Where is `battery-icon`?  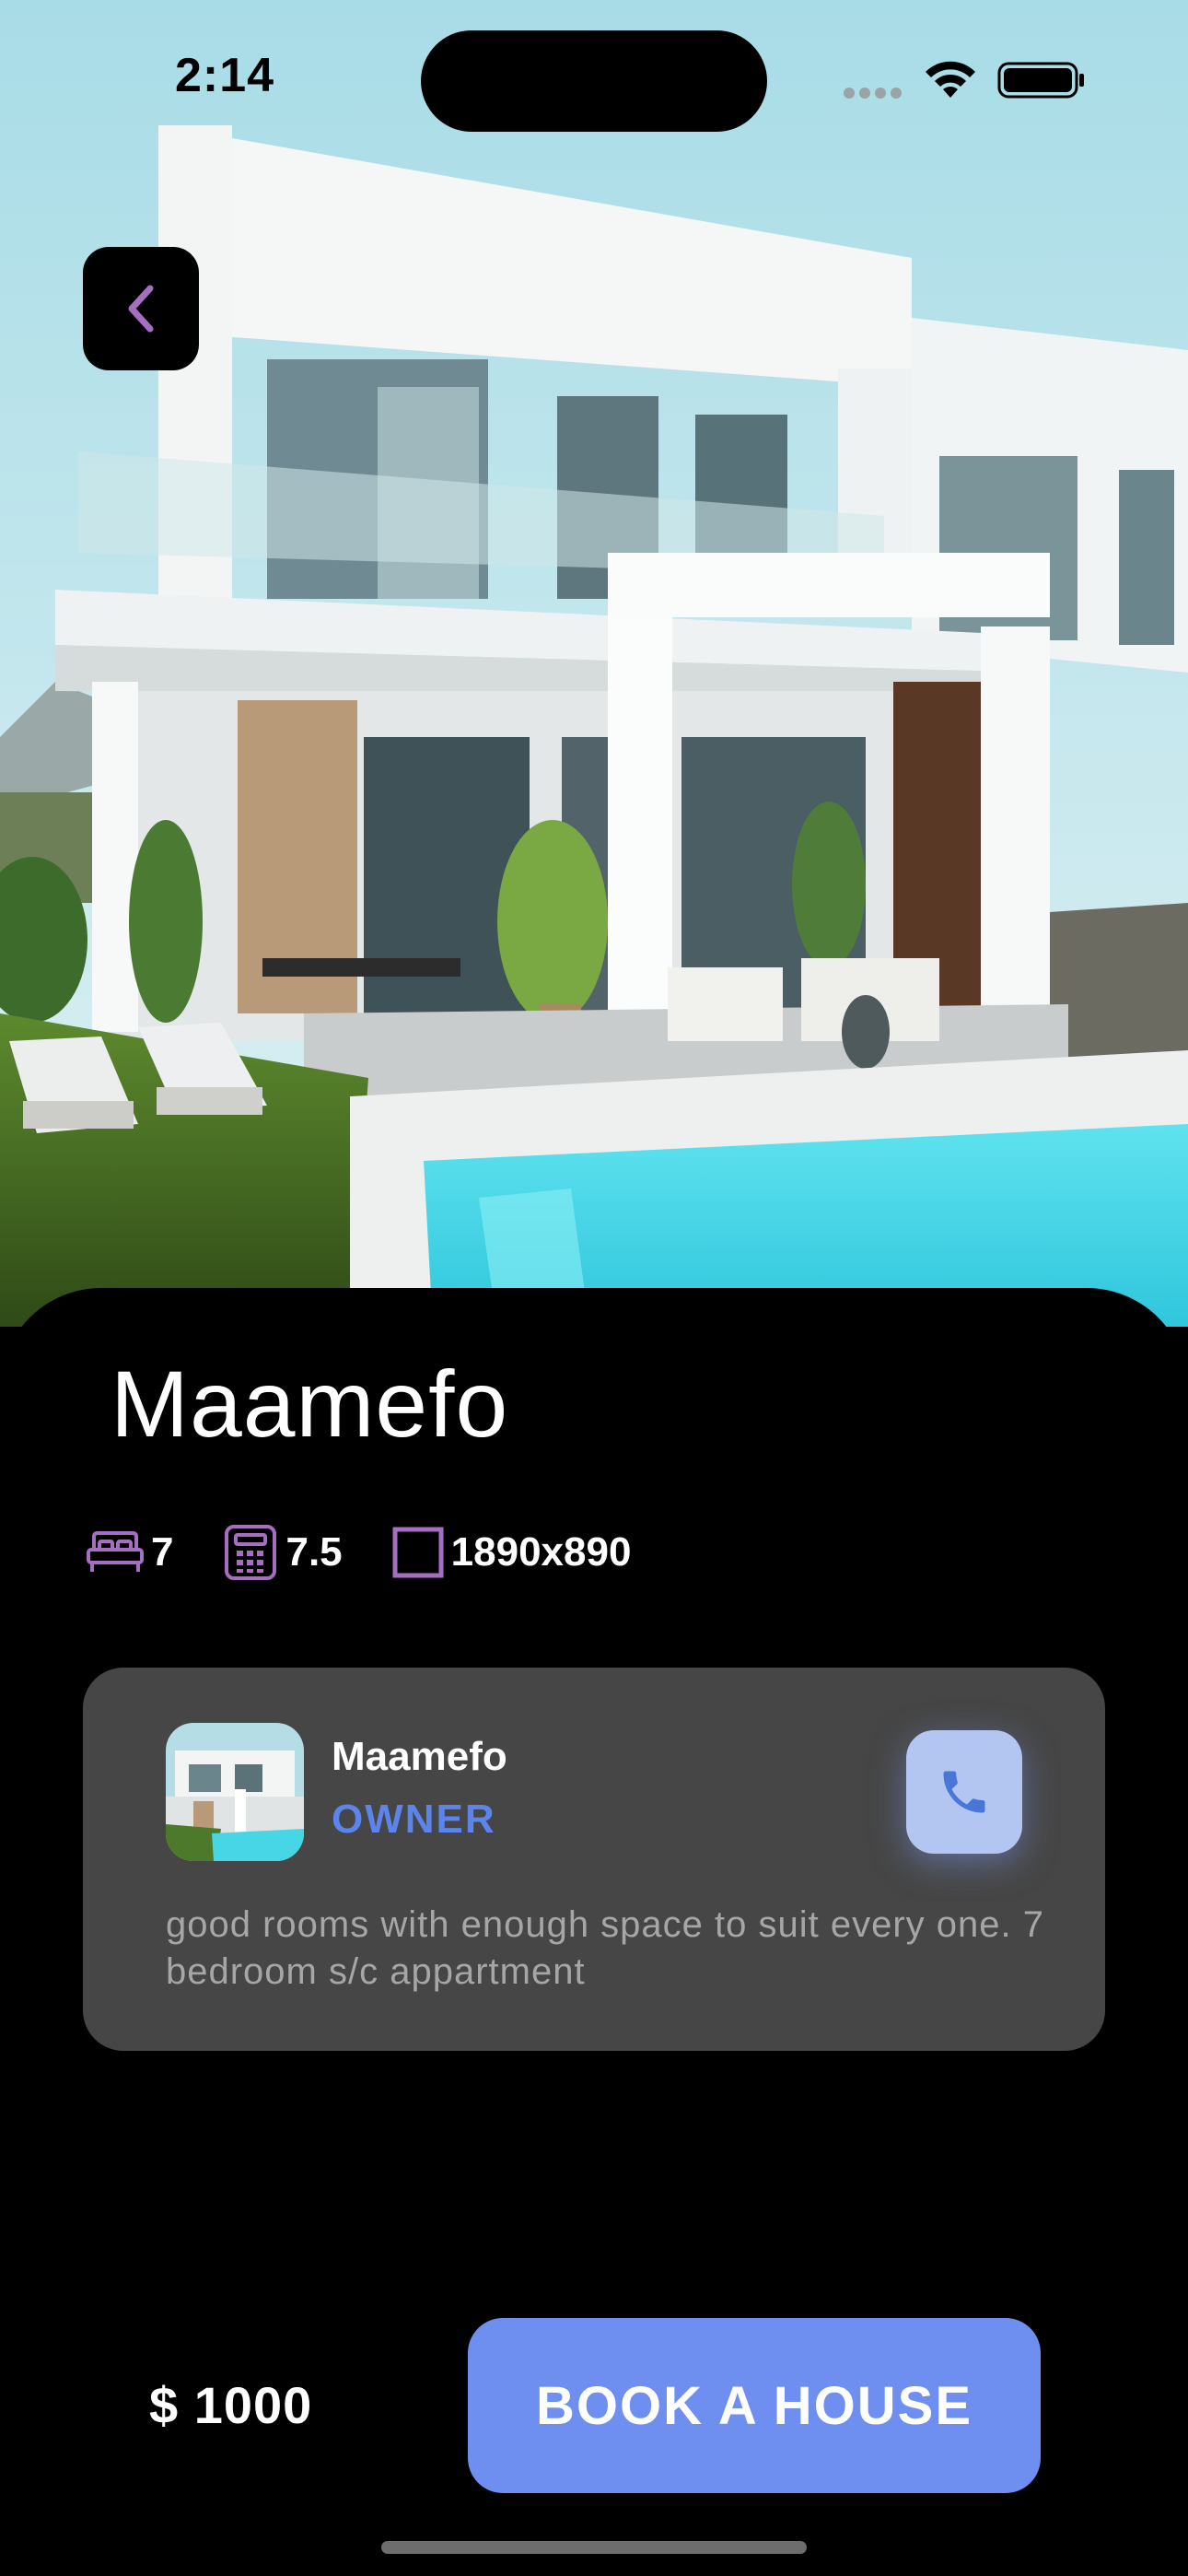
battery-icon is located at coordinates (1040, 80).